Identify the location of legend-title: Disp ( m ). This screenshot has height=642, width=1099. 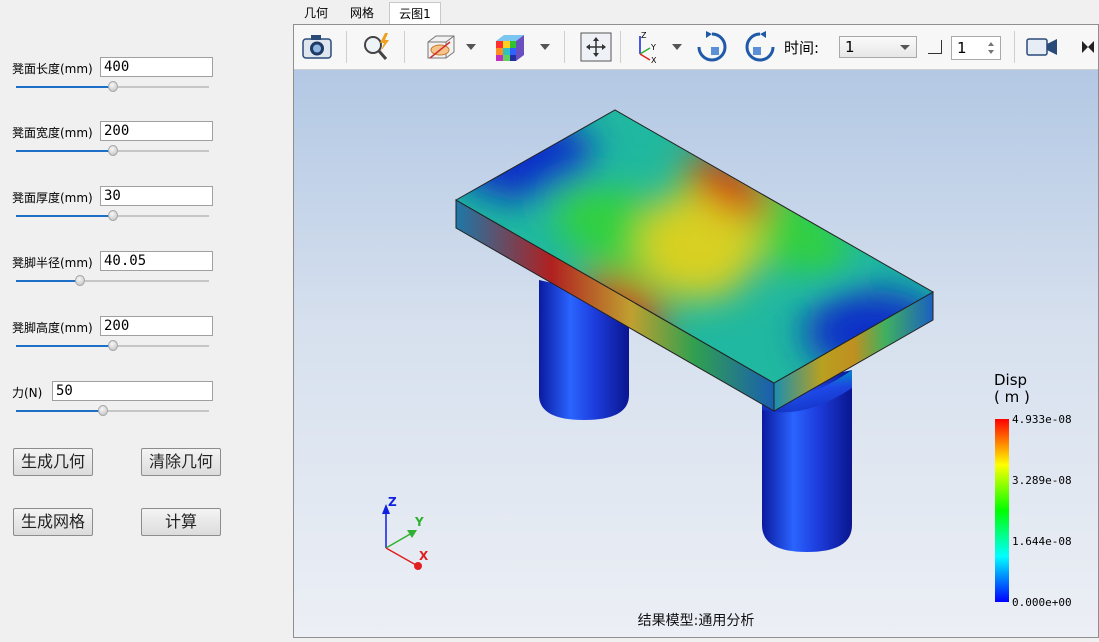
(1012, 388).